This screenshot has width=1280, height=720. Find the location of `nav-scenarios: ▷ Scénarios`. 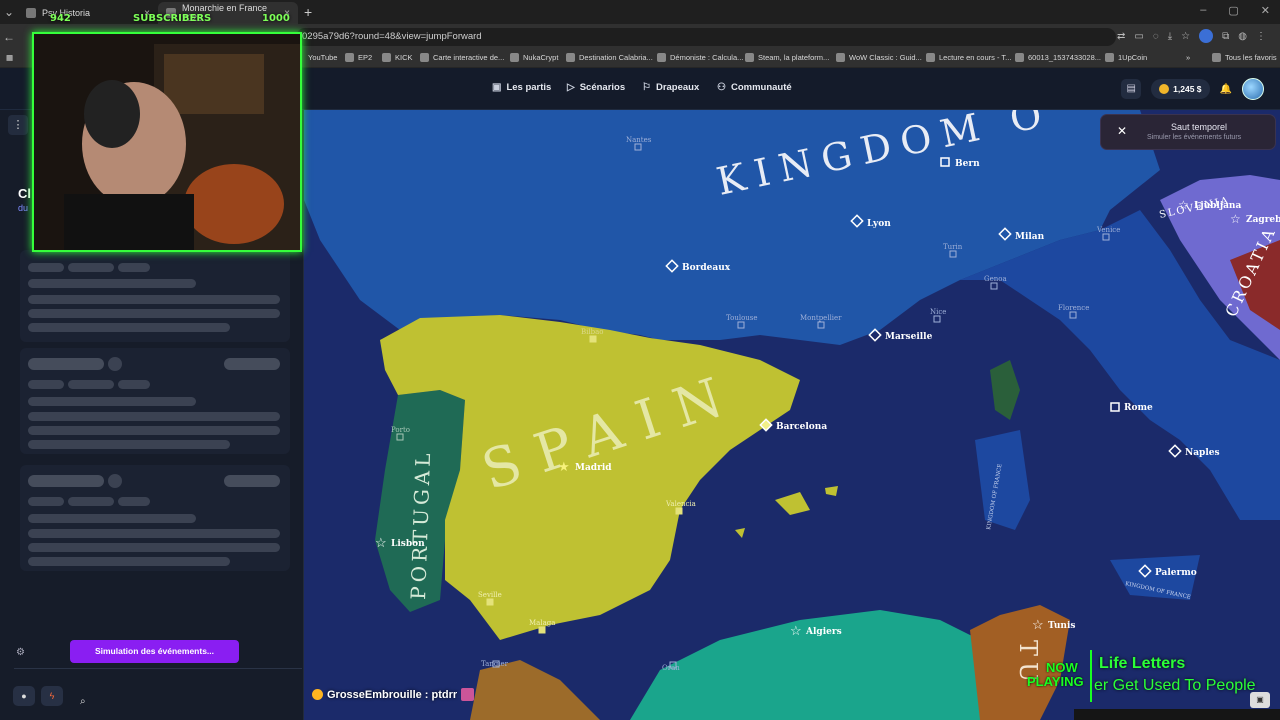

nav-scenarios: ▷ Scénarios is located at coordinates (596, 87).